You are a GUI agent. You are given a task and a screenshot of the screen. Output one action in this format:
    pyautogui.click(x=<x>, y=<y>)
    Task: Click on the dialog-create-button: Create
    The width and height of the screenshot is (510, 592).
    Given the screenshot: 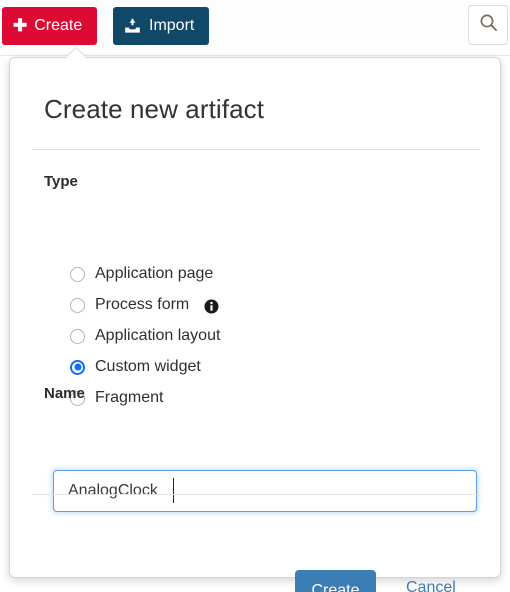 What is the action you would take?
    pyautogui.click(x=335, y=581)
    